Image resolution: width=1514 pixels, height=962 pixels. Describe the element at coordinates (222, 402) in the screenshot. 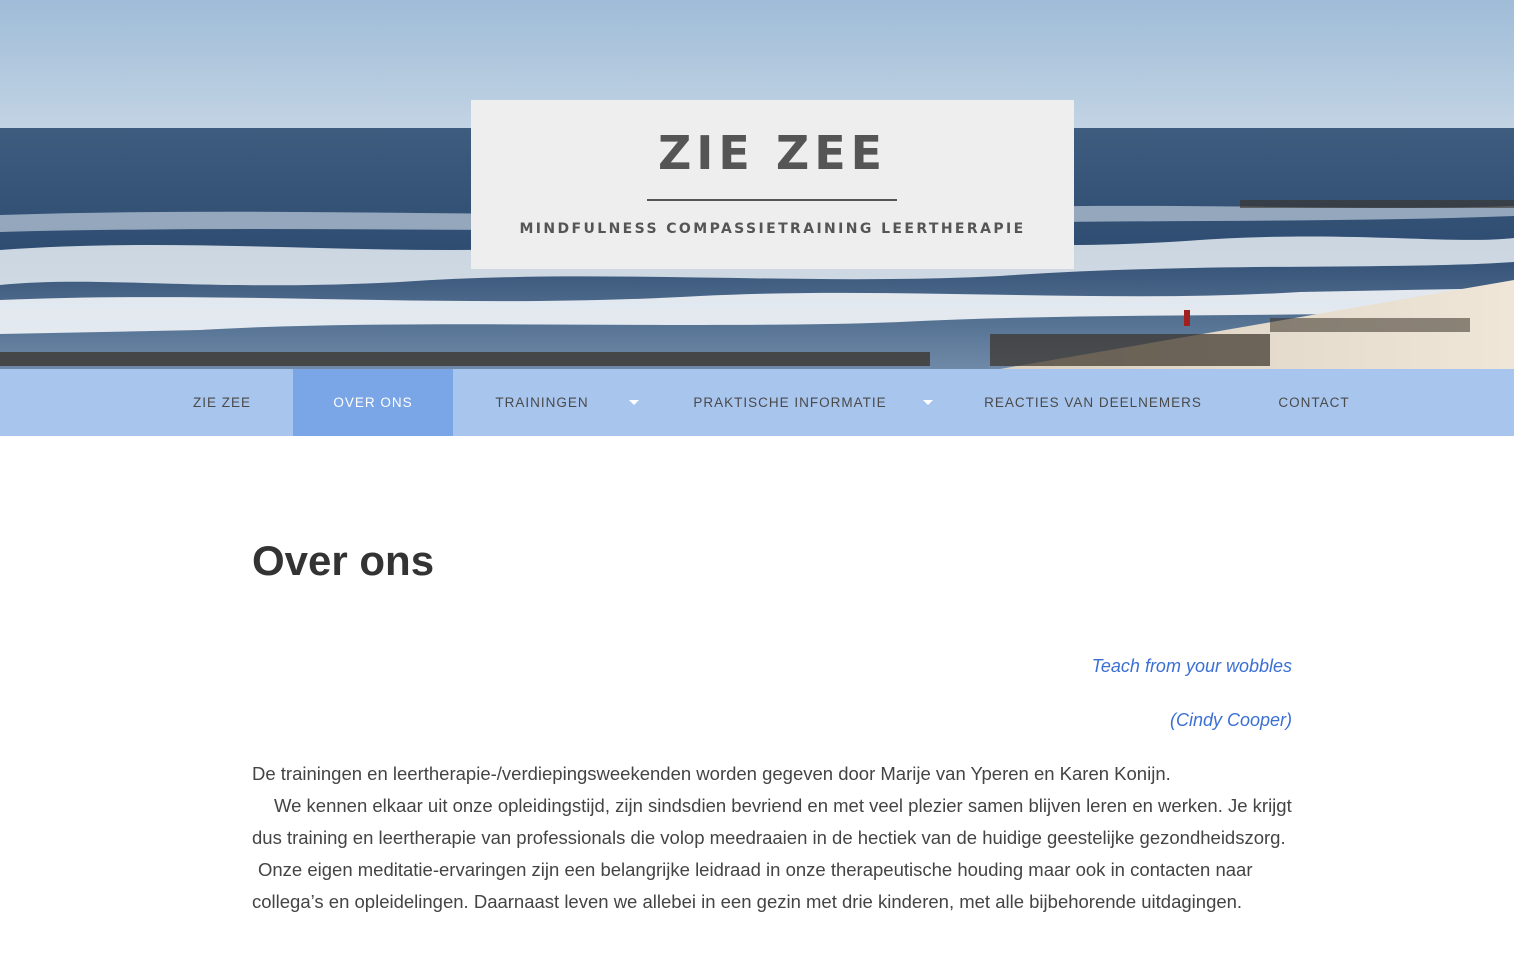

I see `nav-item-zie-zee: ZIE ZEE` at that location.